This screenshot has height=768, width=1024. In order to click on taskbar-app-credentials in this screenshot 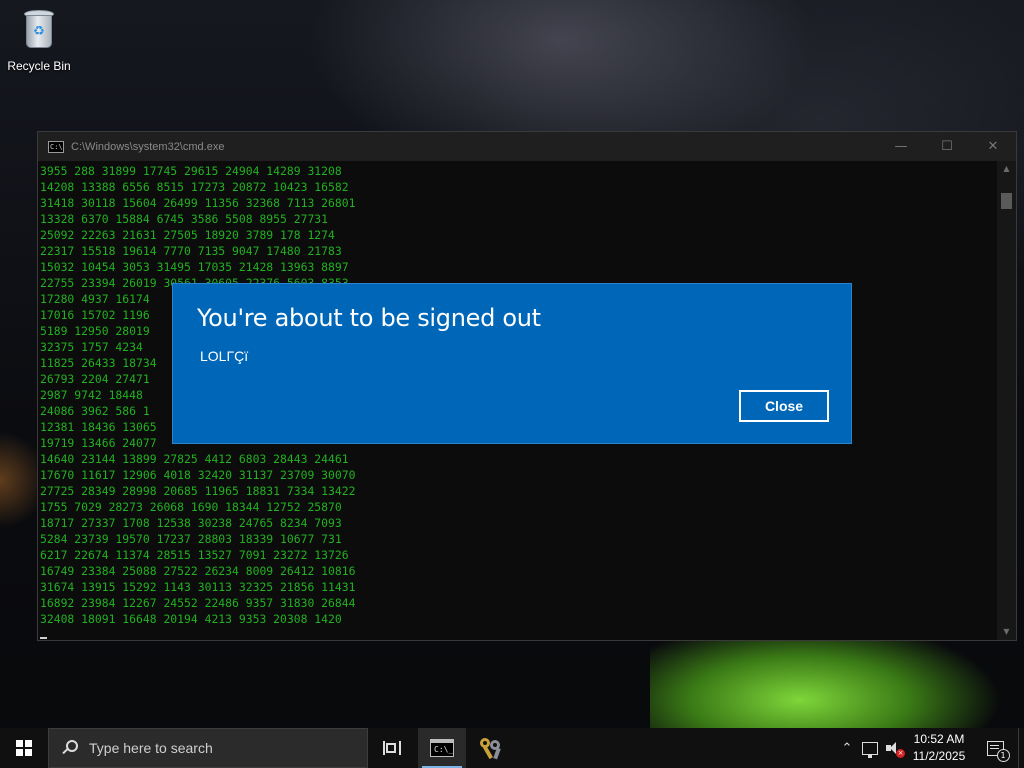, I will do `click(490, 748)`.